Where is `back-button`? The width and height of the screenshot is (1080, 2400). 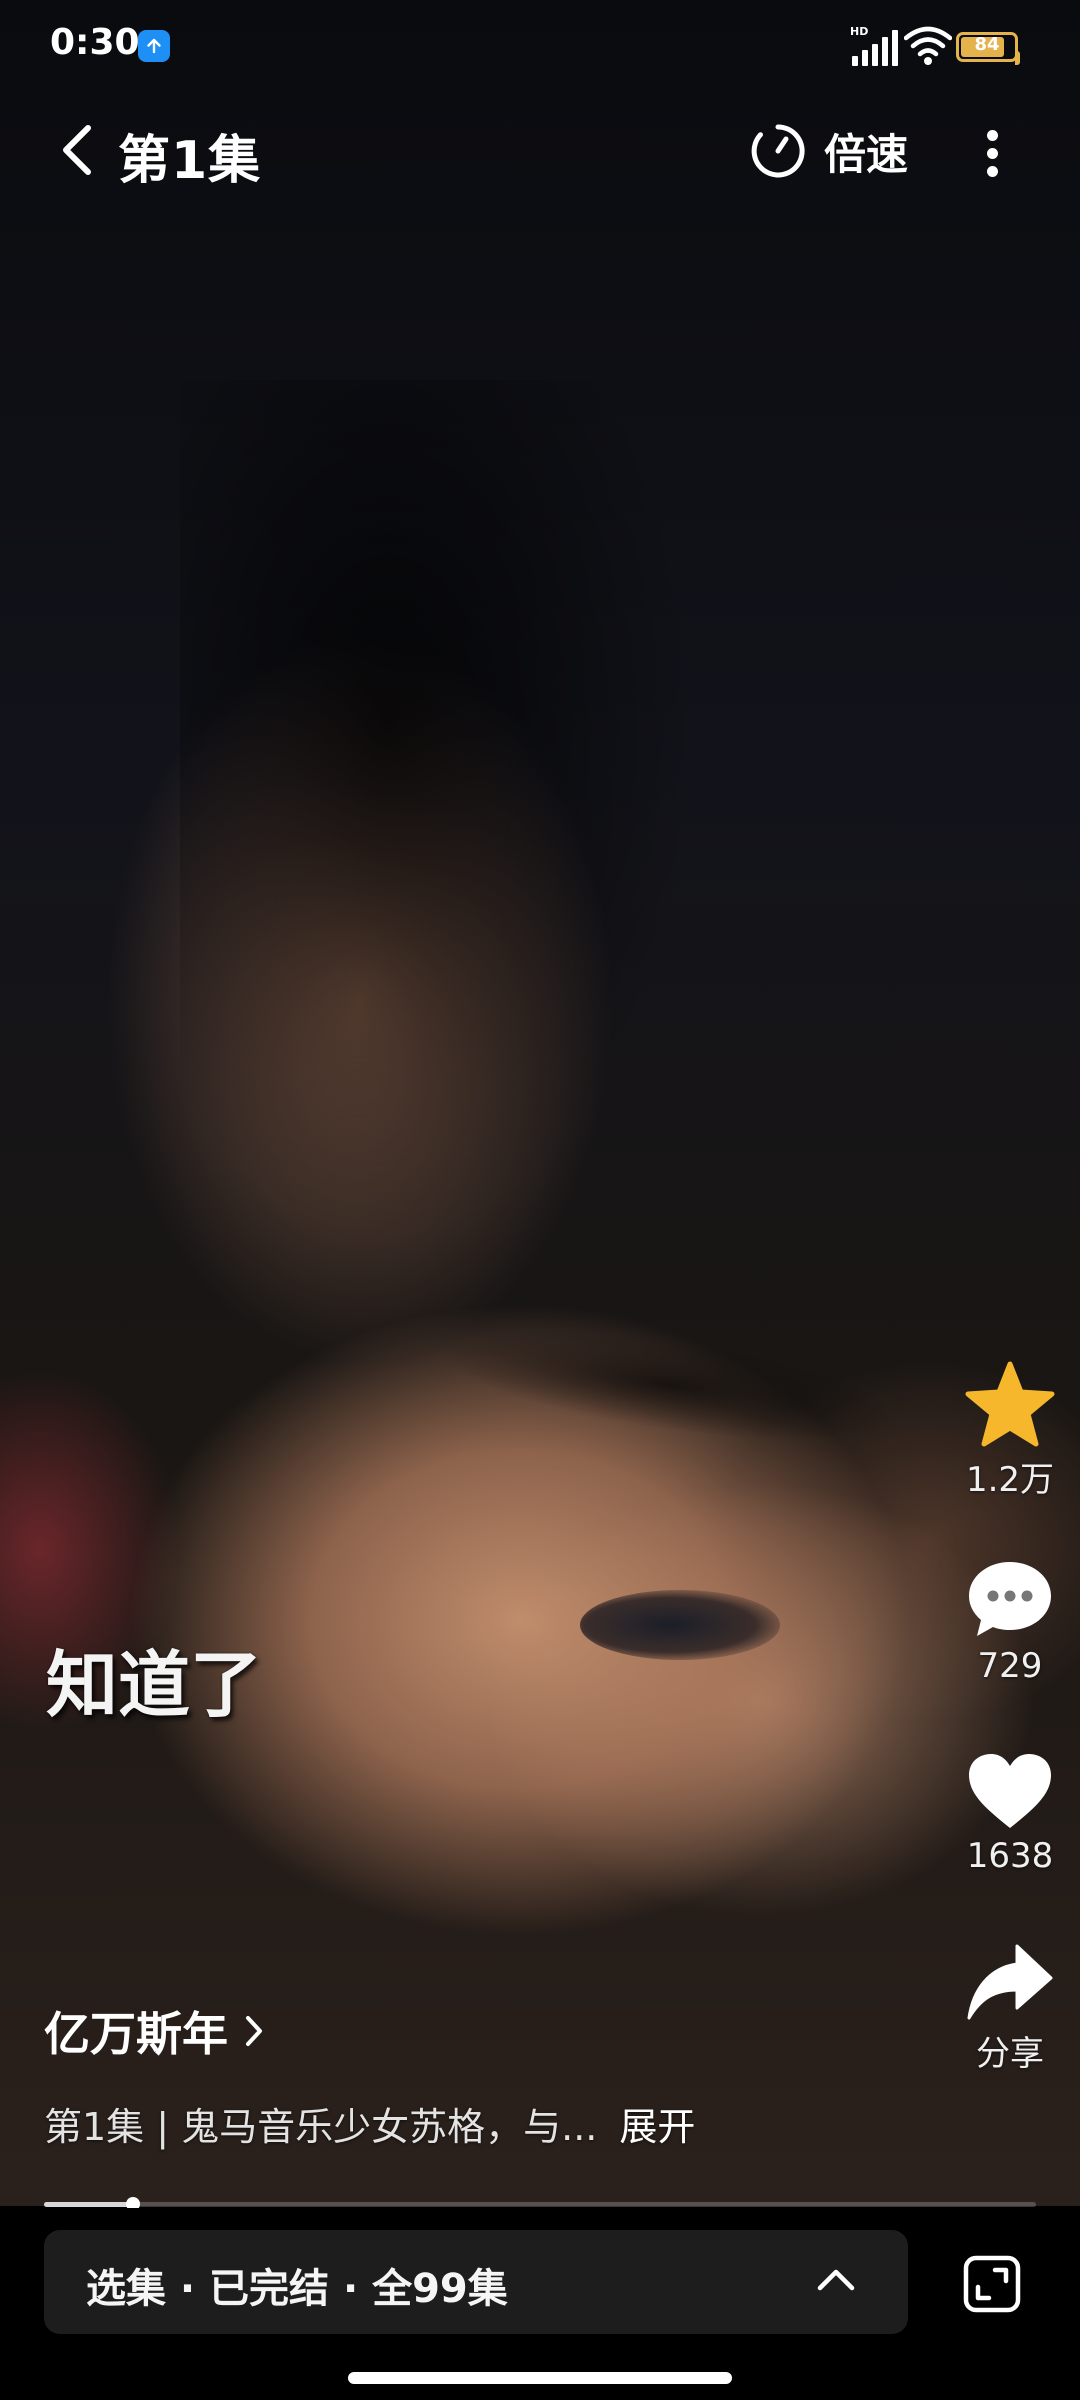 back-button is located at coordinates (80, 150).